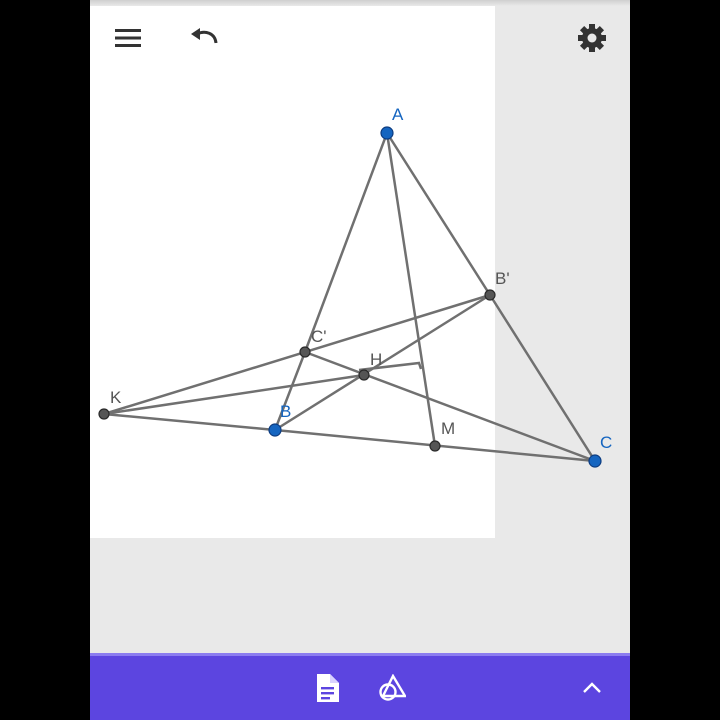 Image resolution: width=720 pixels, height=720 pixels. Describe the element at coordinates (305, 352) in the screenshot. I see `point-c1` at that location.